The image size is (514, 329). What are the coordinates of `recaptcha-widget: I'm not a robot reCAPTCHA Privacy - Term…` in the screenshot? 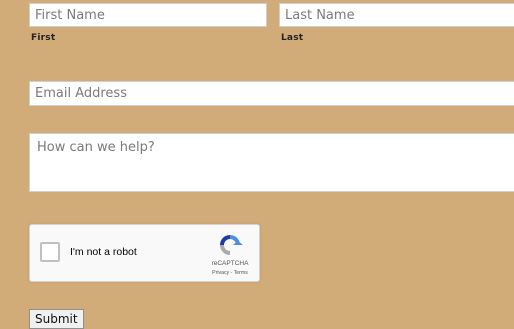 It's located at (144, 253).